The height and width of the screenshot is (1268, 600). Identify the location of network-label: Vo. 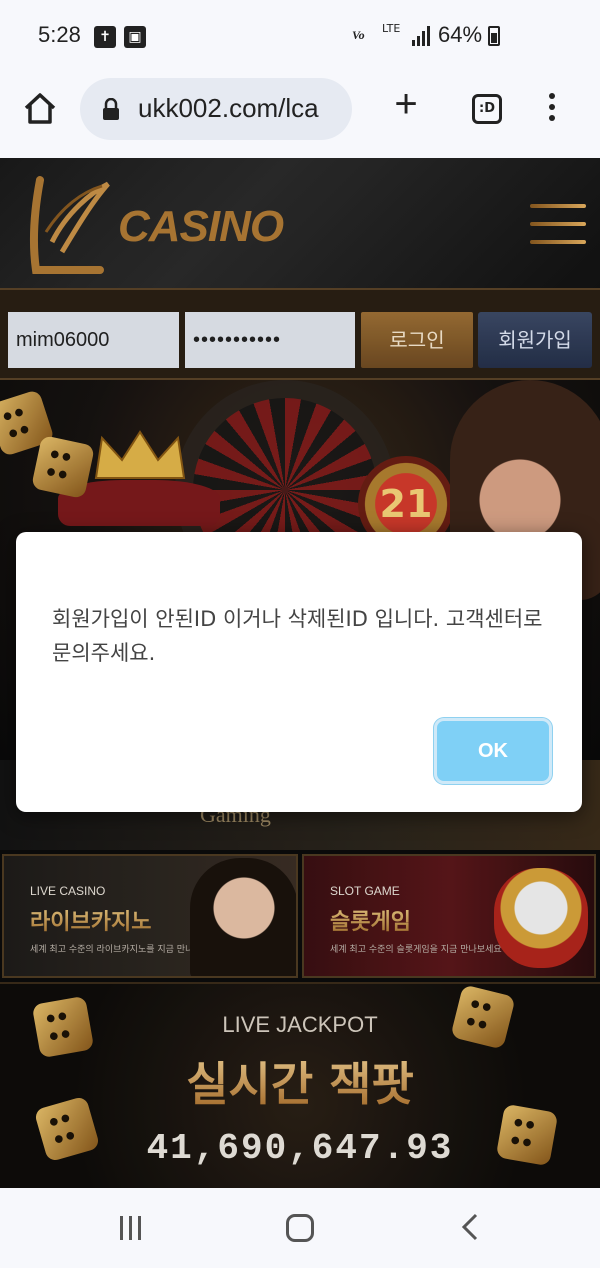
(358, 35).